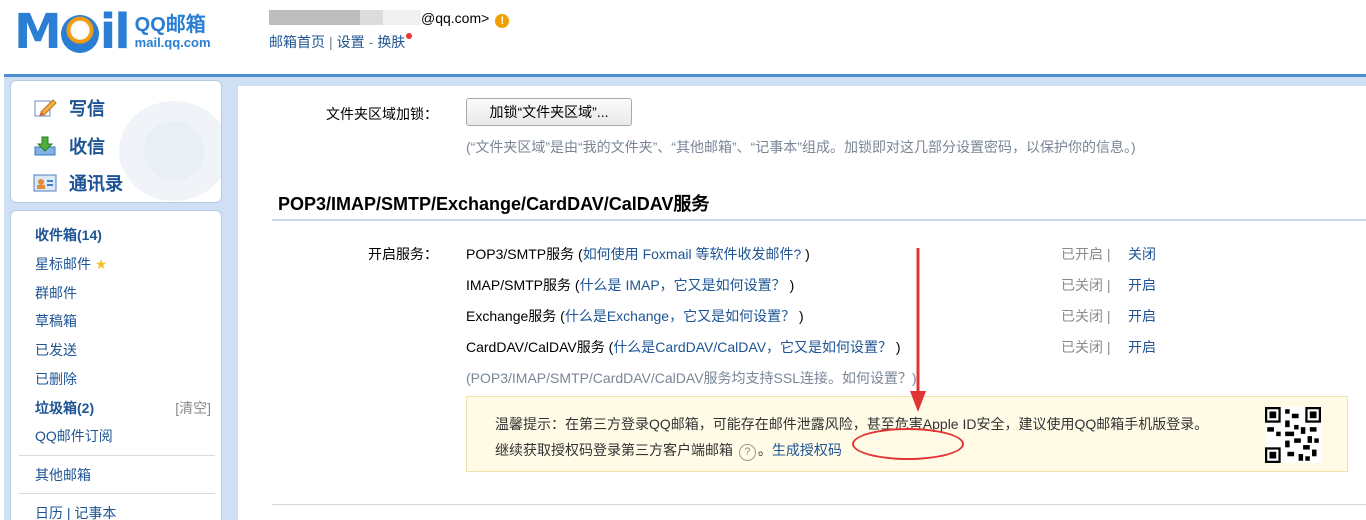 This screenshot has height=520, width=1366. I want to click on help-icon: ?, so click(747, 452).